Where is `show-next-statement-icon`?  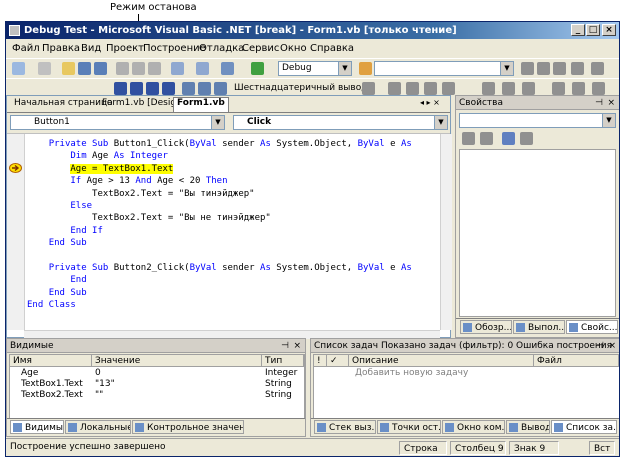 show-next-statement-icon is located at coordinates (188, 88).